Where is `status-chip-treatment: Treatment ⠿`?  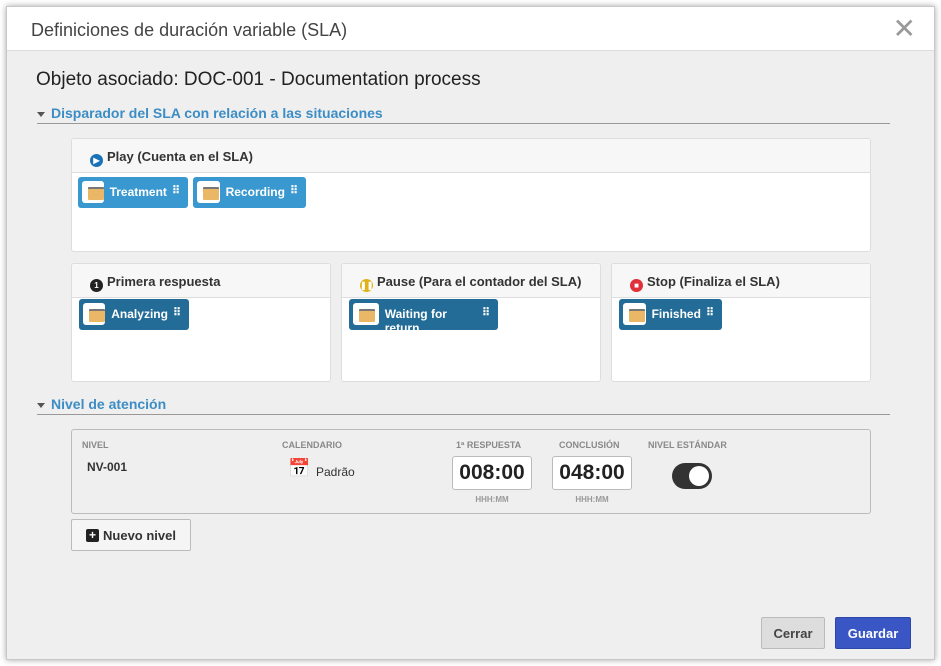 status-chip-treatment: Treatment ⠿ is located at coordinates (133, 192).